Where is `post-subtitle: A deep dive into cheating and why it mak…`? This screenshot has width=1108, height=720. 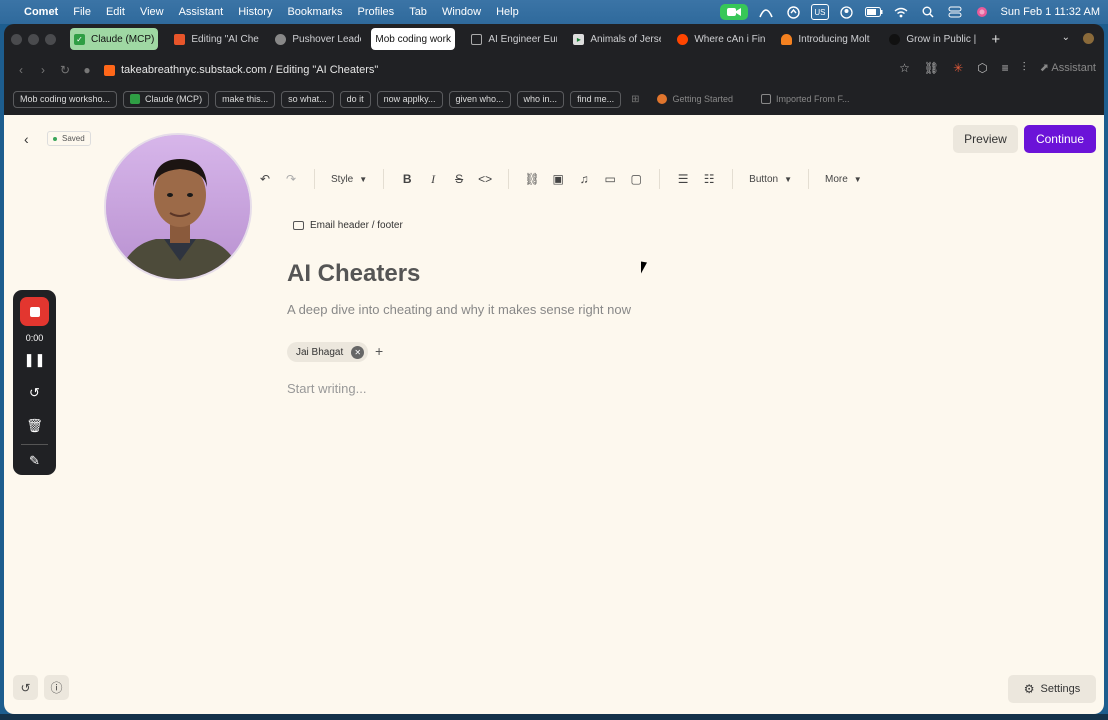 post-subtitle: A deep dive into cheating and why it mak… is located at coordinates (459, 309).